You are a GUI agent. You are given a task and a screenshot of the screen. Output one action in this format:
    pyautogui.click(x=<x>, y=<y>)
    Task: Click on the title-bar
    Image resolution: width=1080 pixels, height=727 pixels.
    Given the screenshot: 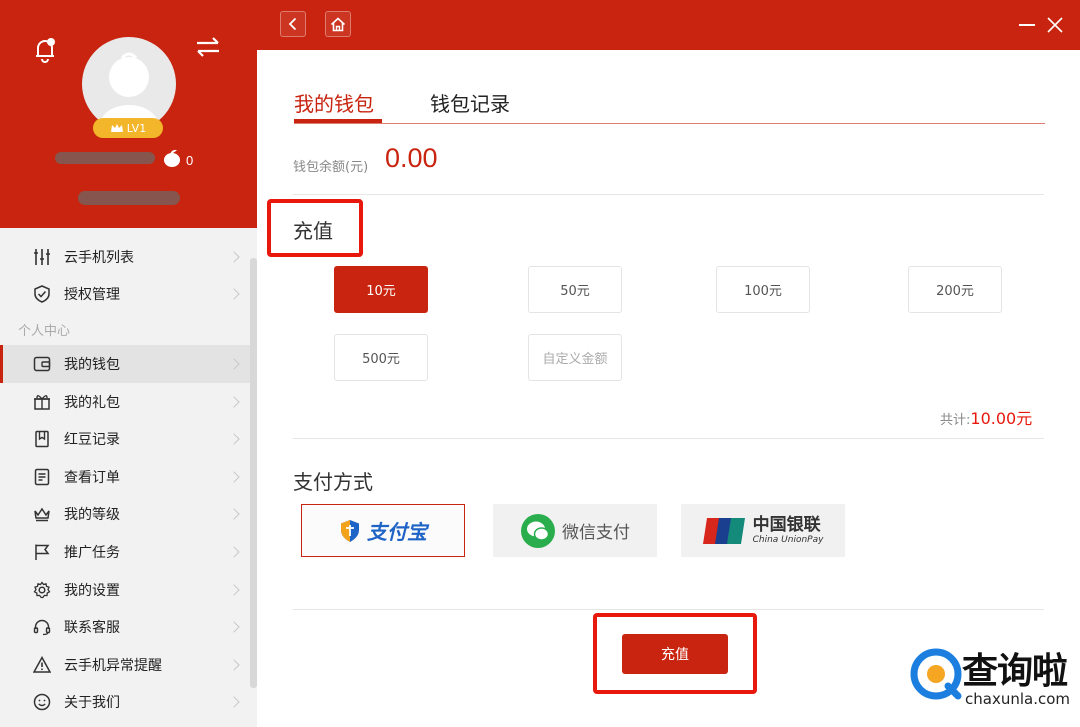 What is the action you would take?
    pyautogui.click(x=668, y=25)
    